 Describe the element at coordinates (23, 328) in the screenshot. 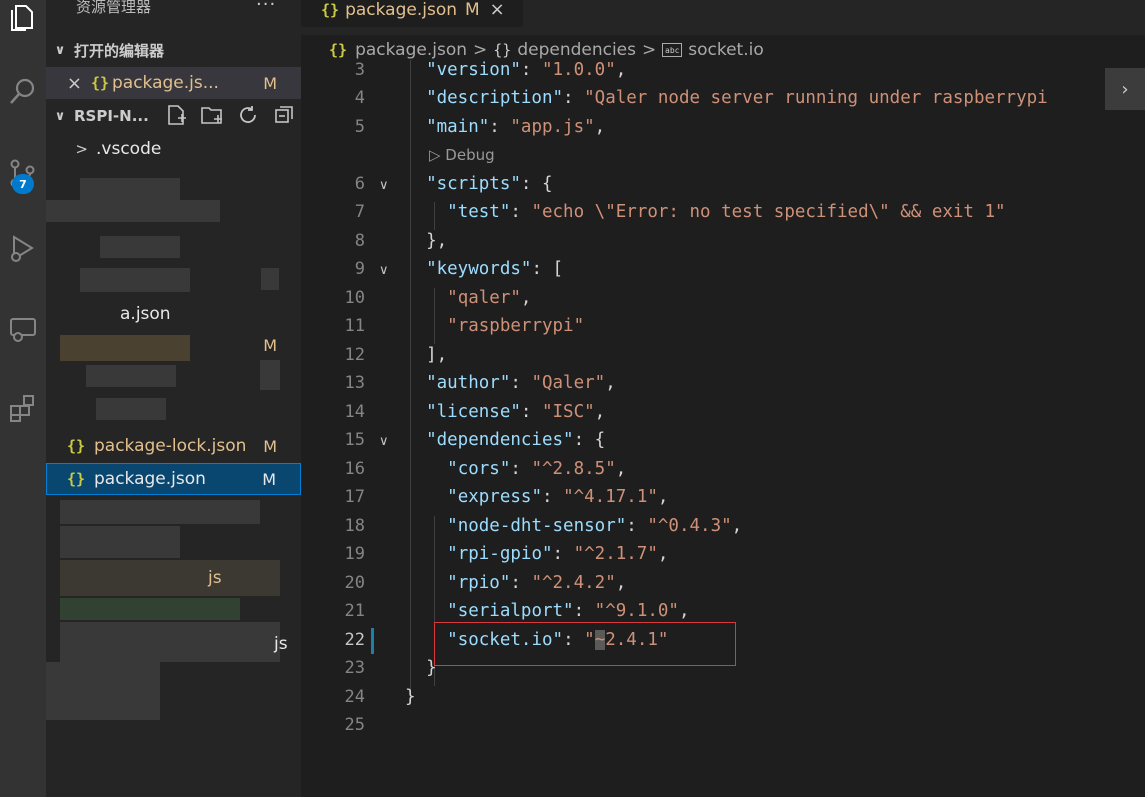

I see `remote-explorer-icon` at that location.